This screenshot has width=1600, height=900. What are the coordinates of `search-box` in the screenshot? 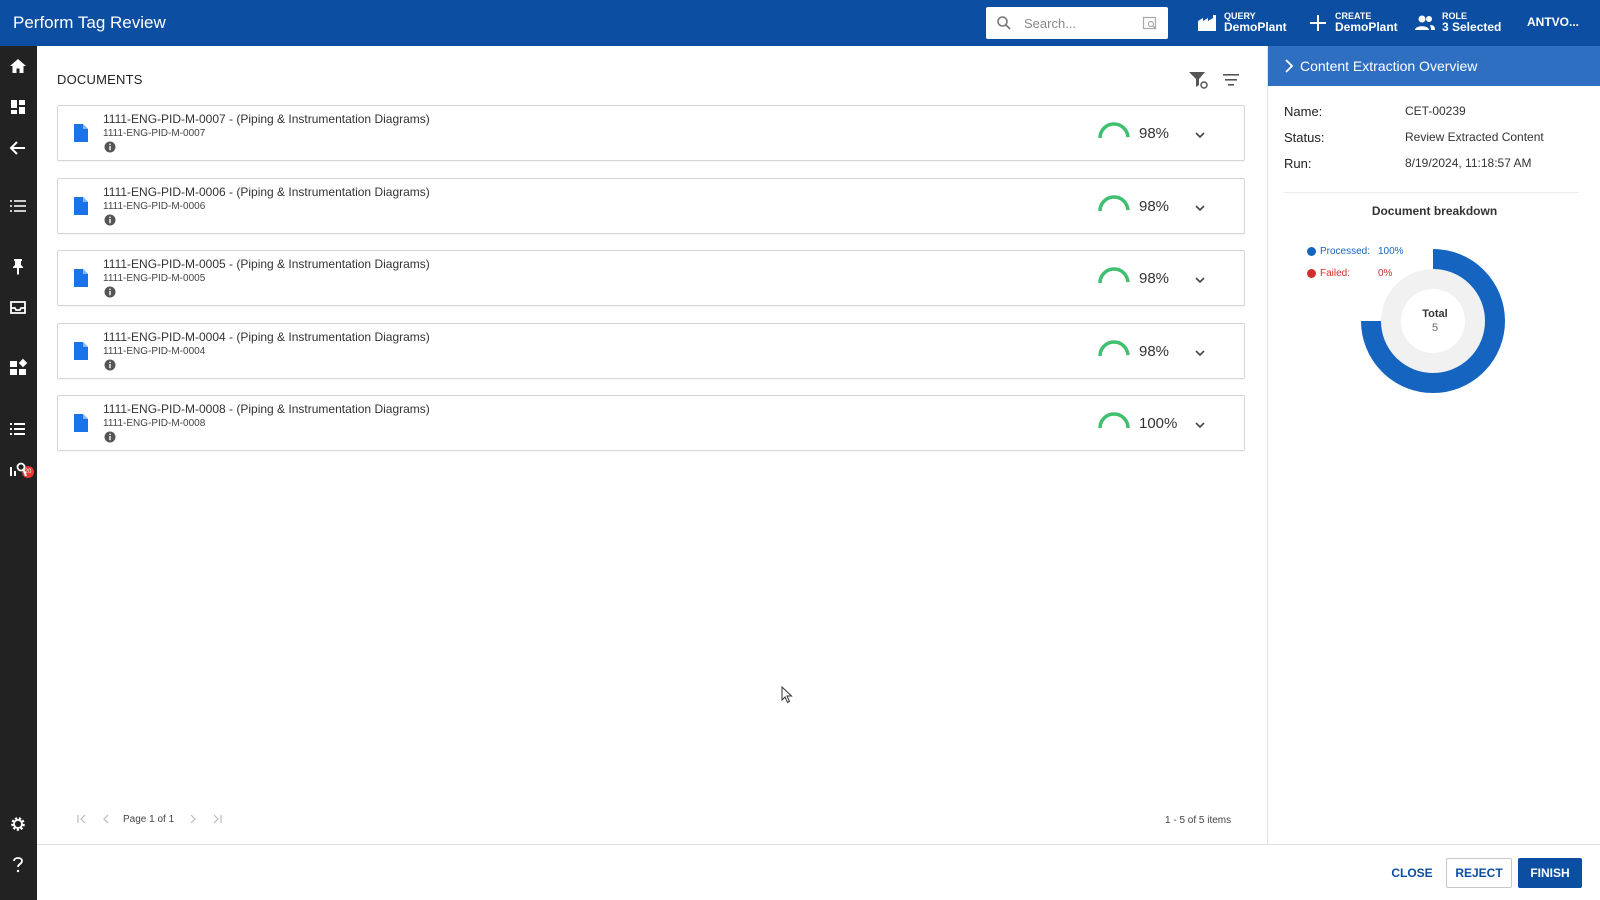 It's located at (1077, 23).